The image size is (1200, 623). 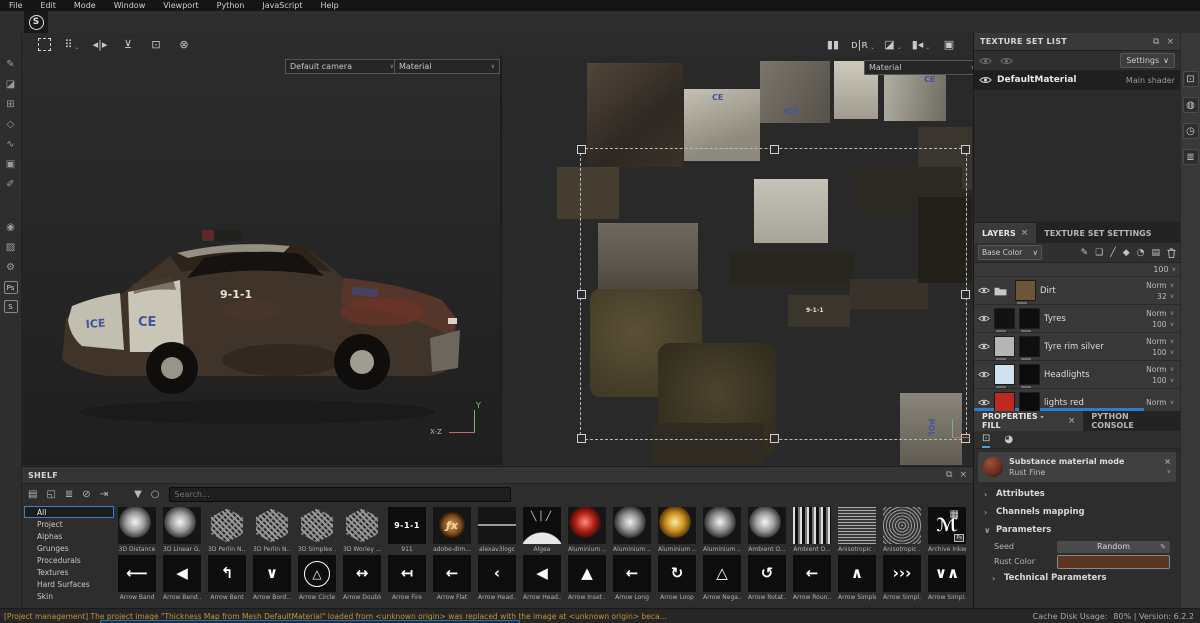 What do you see at coordinates (1170, 42) in the screenshot?
I see `close-panel-icon: ×` at bounding box center [1170, 42].